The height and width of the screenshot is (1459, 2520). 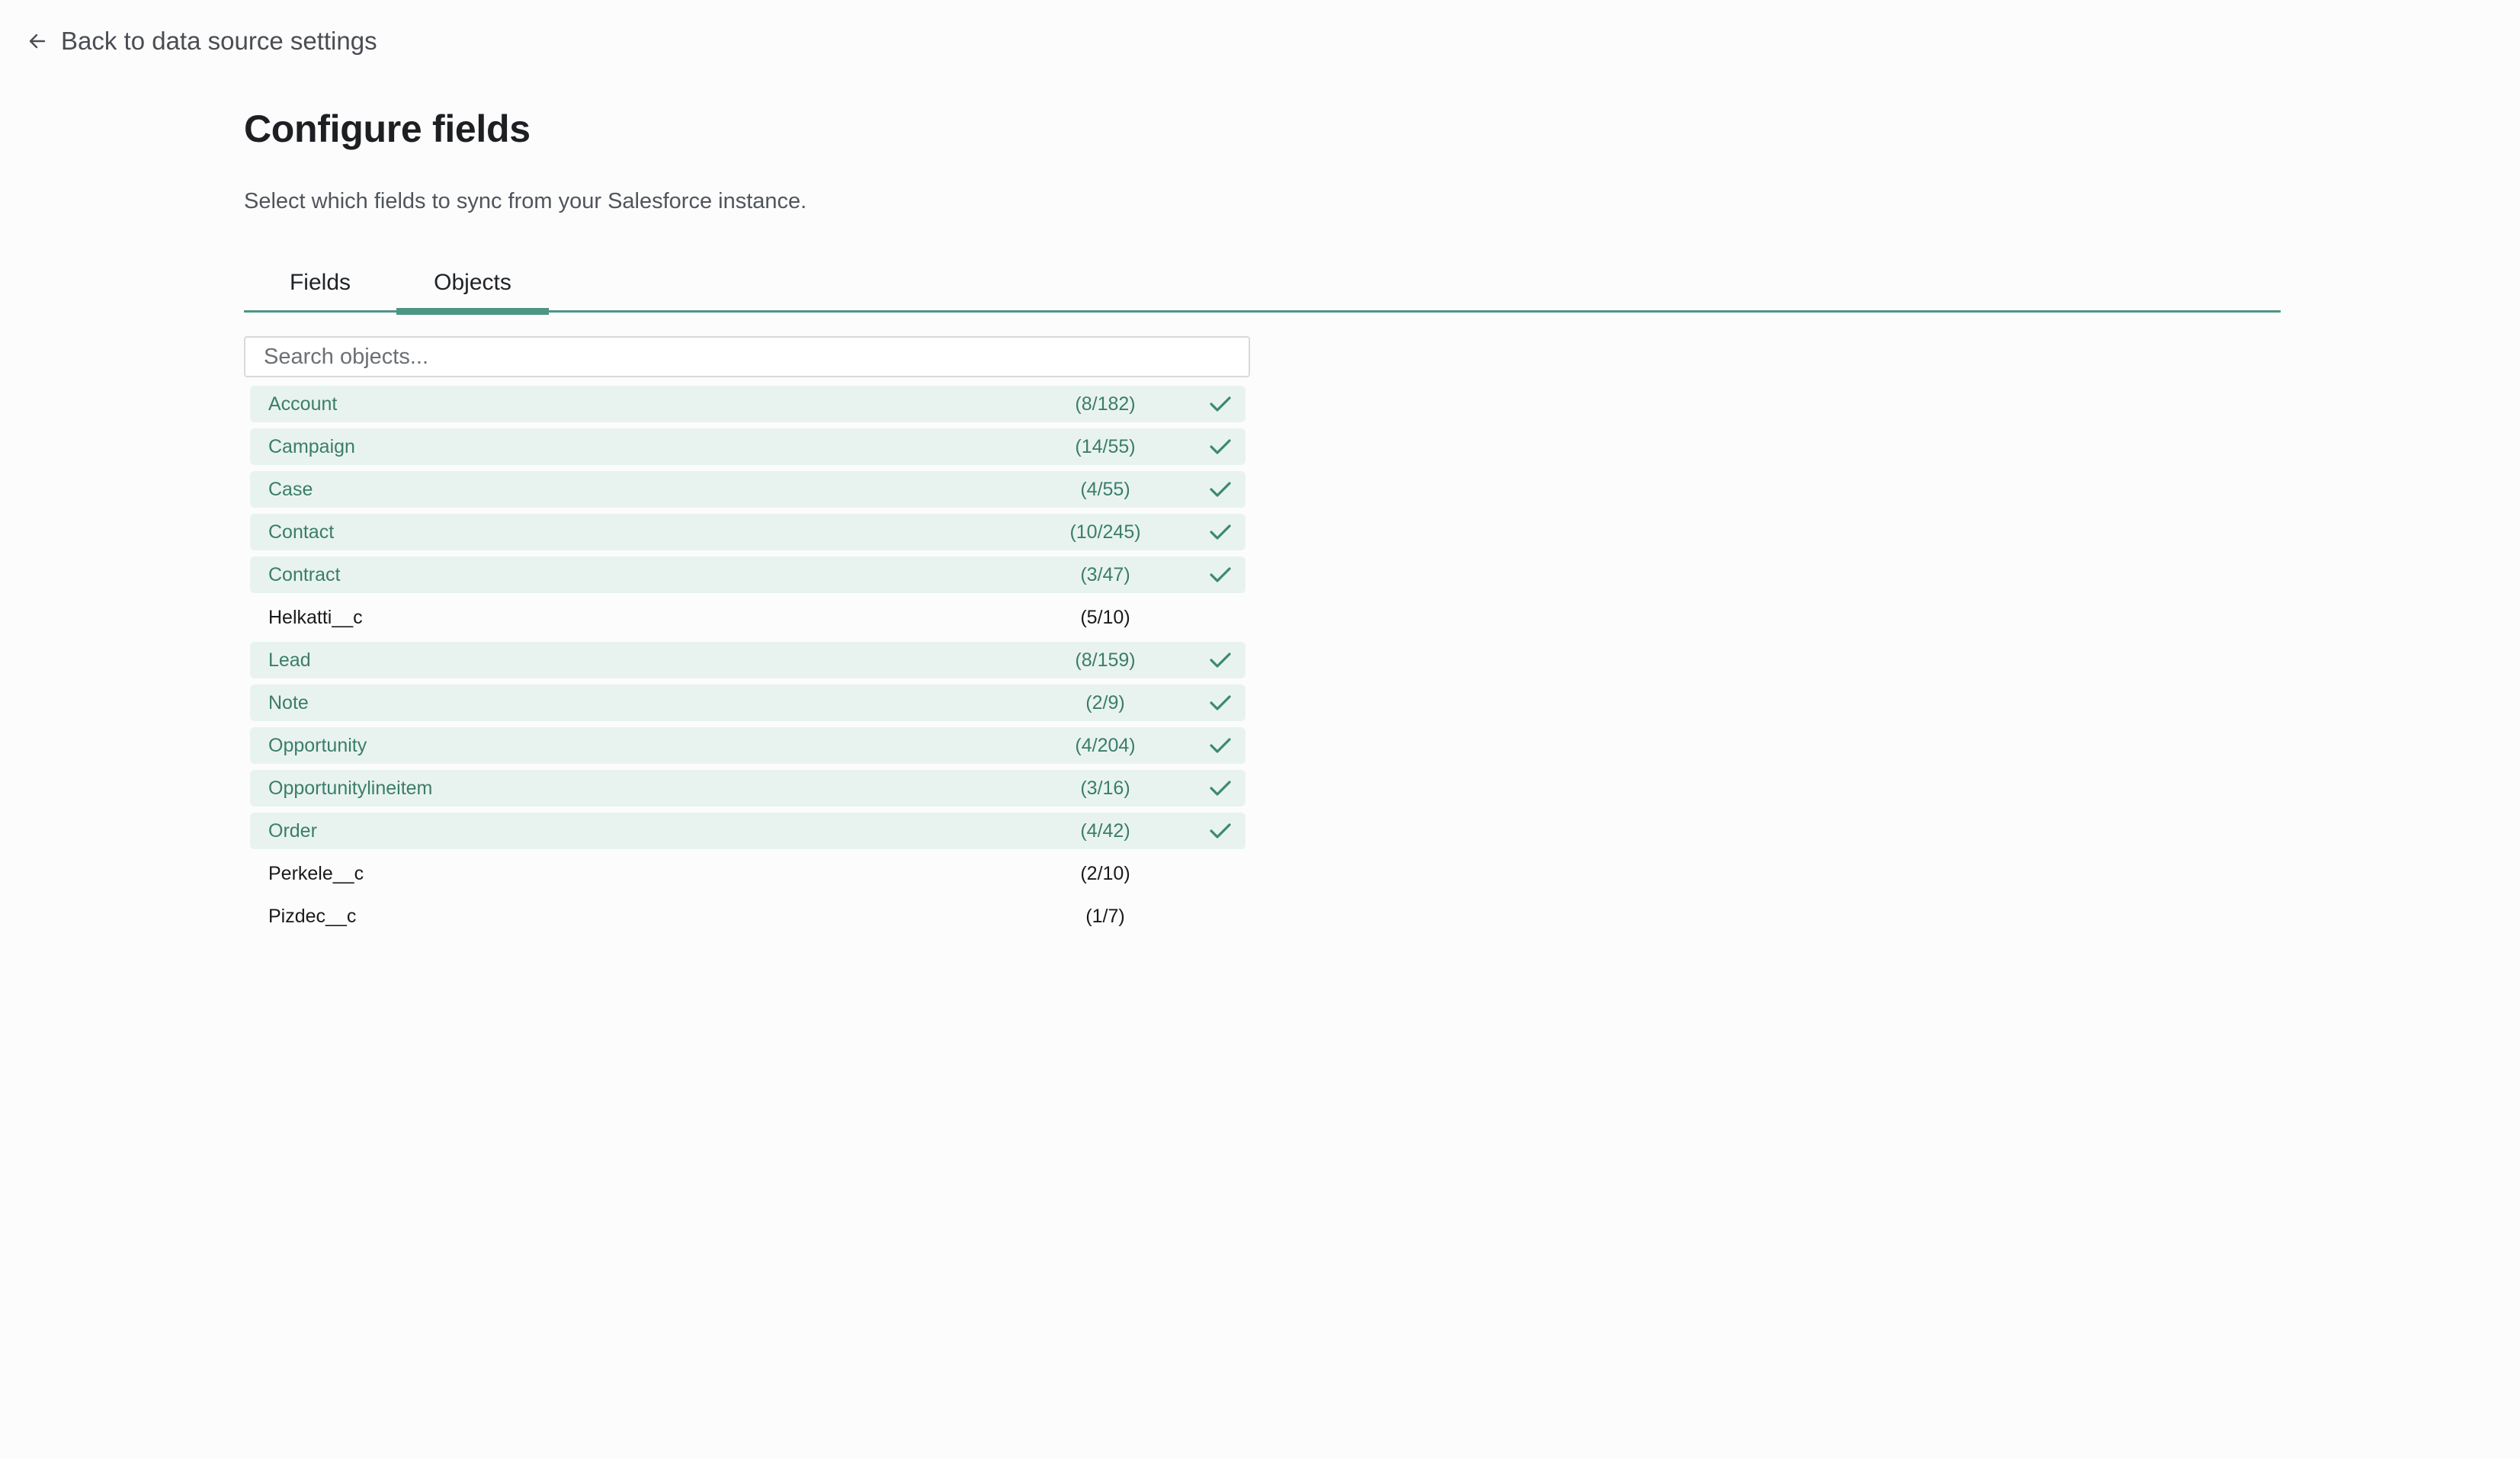 I want to click on object-row: Case (4/55), so click(x=748, y=489).